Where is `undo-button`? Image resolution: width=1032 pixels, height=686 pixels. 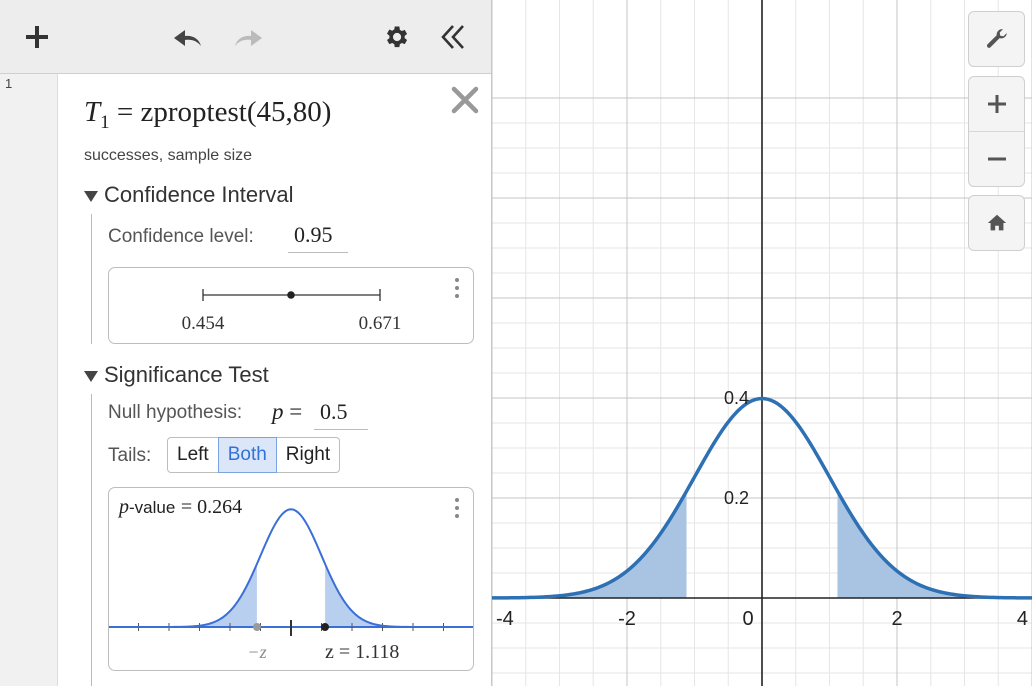
undo-button is located at coordinates (188, 37).